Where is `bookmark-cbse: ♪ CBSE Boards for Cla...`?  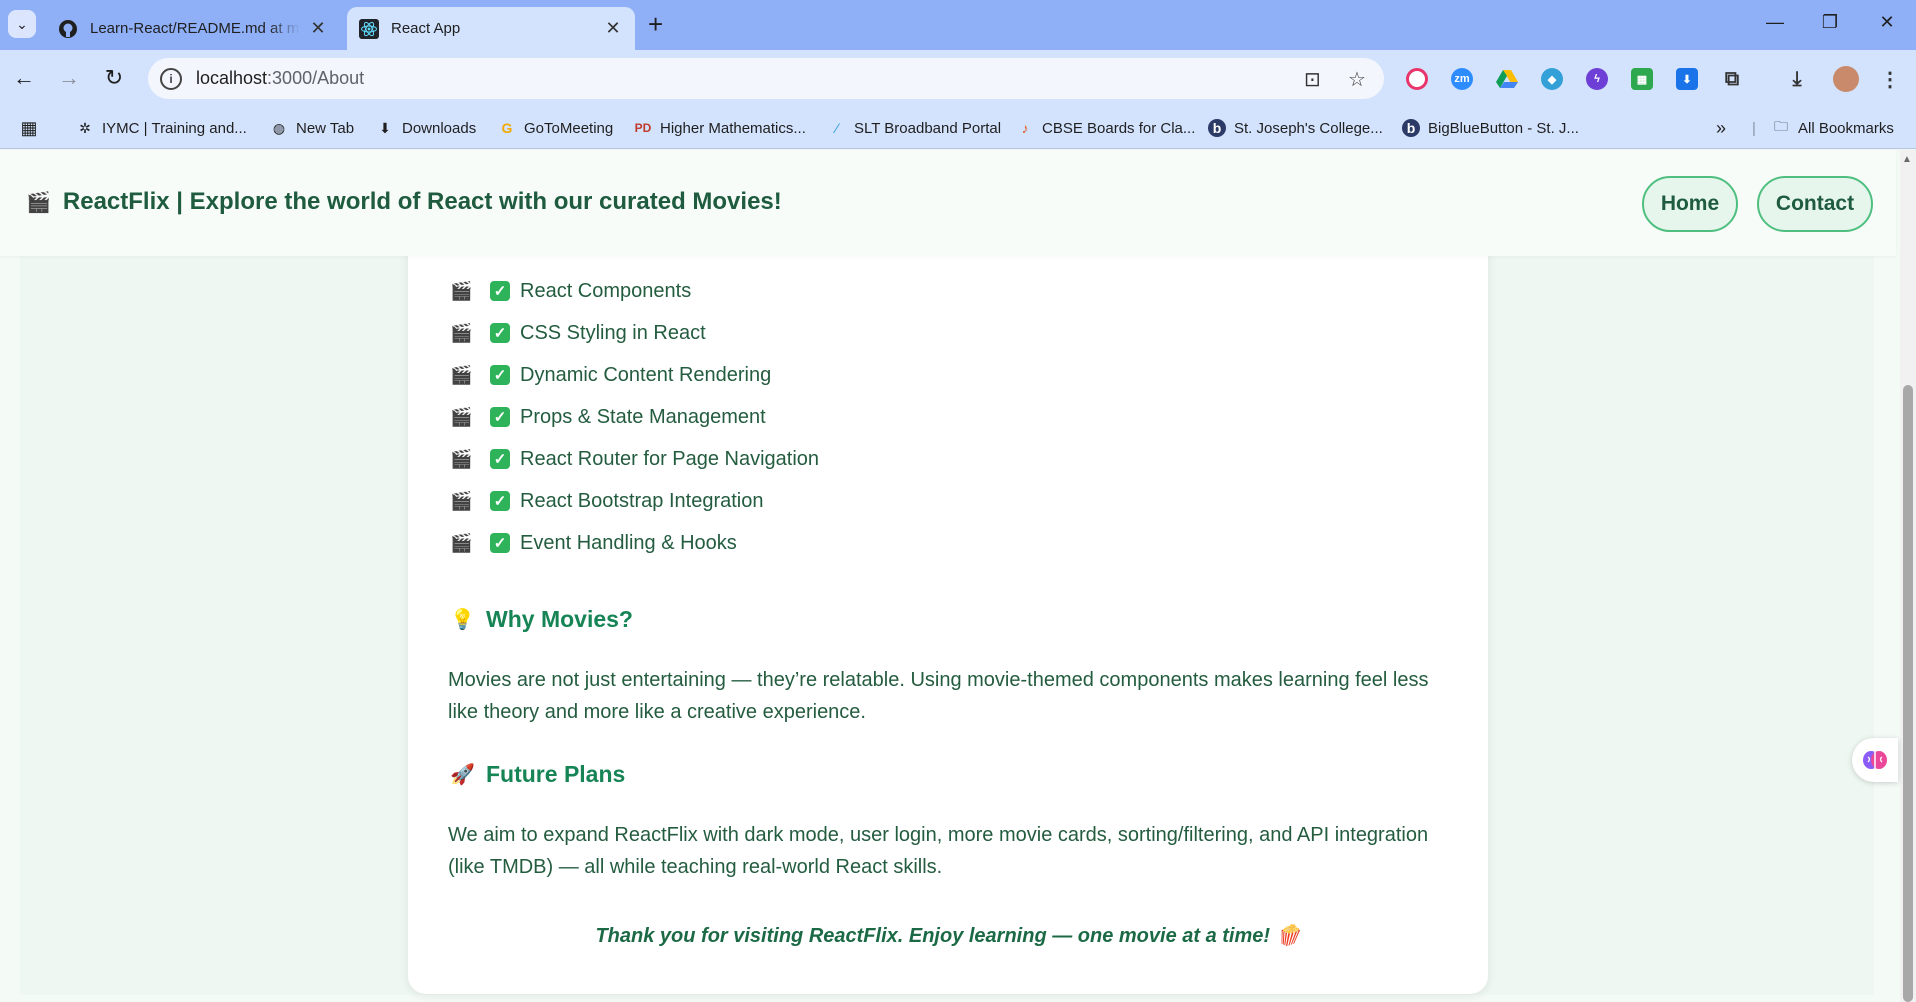 bookmark-cbse: ♪ CBSE Boards for Cla... is located at coordinates (1106, 128).